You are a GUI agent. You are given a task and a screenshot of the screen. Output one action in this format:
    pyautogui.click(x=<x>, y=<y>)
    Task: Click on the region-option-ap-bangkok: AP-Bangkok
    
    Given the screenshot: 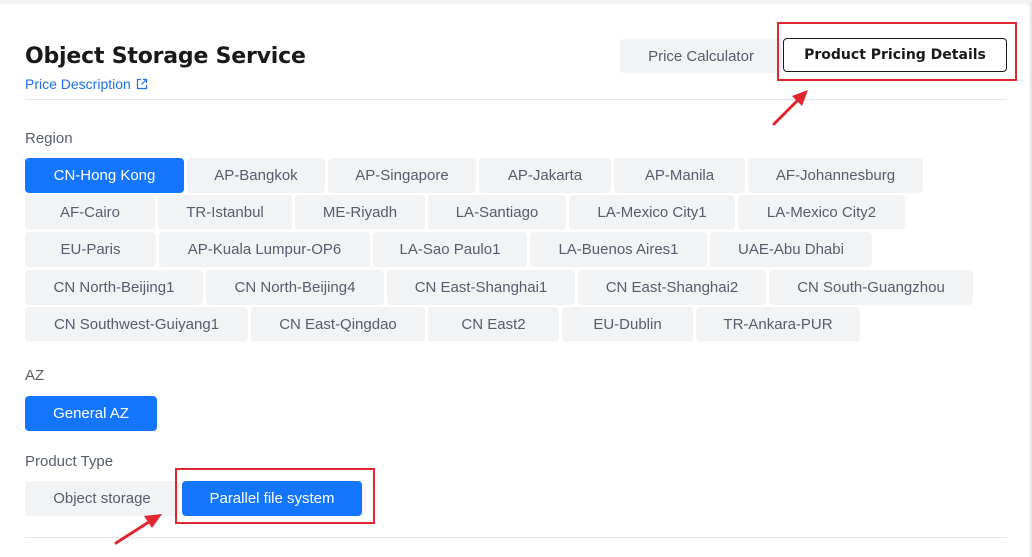 What is the action you would take?
    pyautogui.click(x=256, y=175)
    